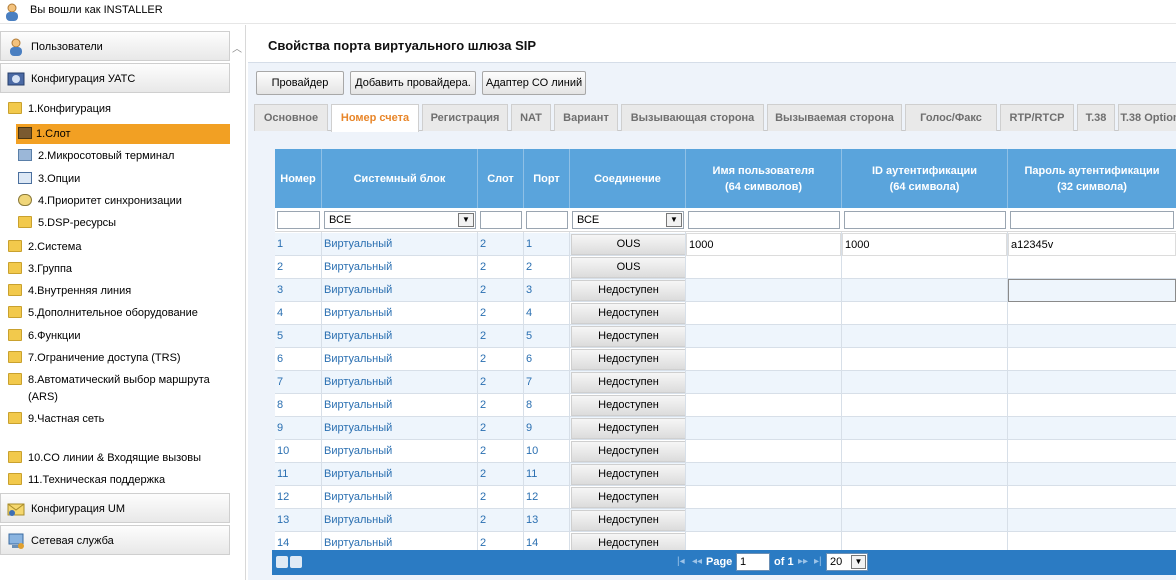  What do you see at coordinates (753, 562) in the screenshot?
I see `page-number-input: 1` at bounding box center [753, 562].